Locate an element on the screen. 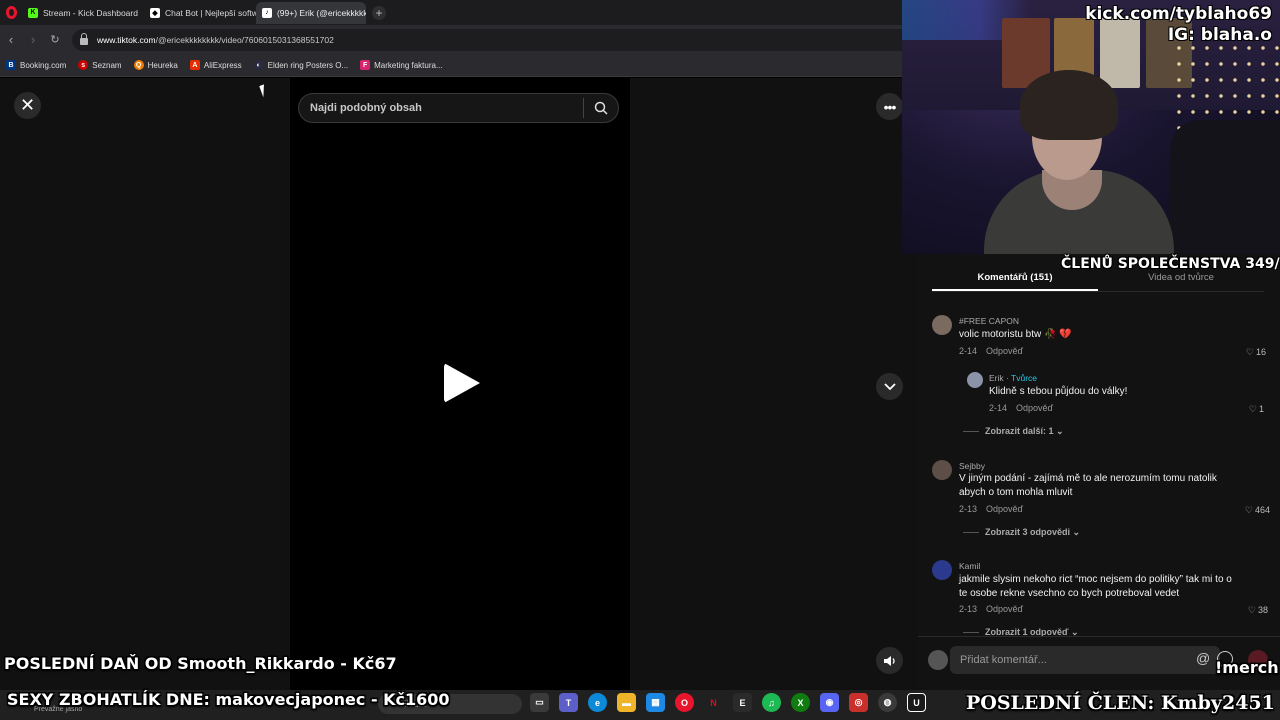 This screenshot has width=1280, height=720. comments-tabs: Komentářů (151) Videa od tvůrce is located at coordinates (1098, 281).